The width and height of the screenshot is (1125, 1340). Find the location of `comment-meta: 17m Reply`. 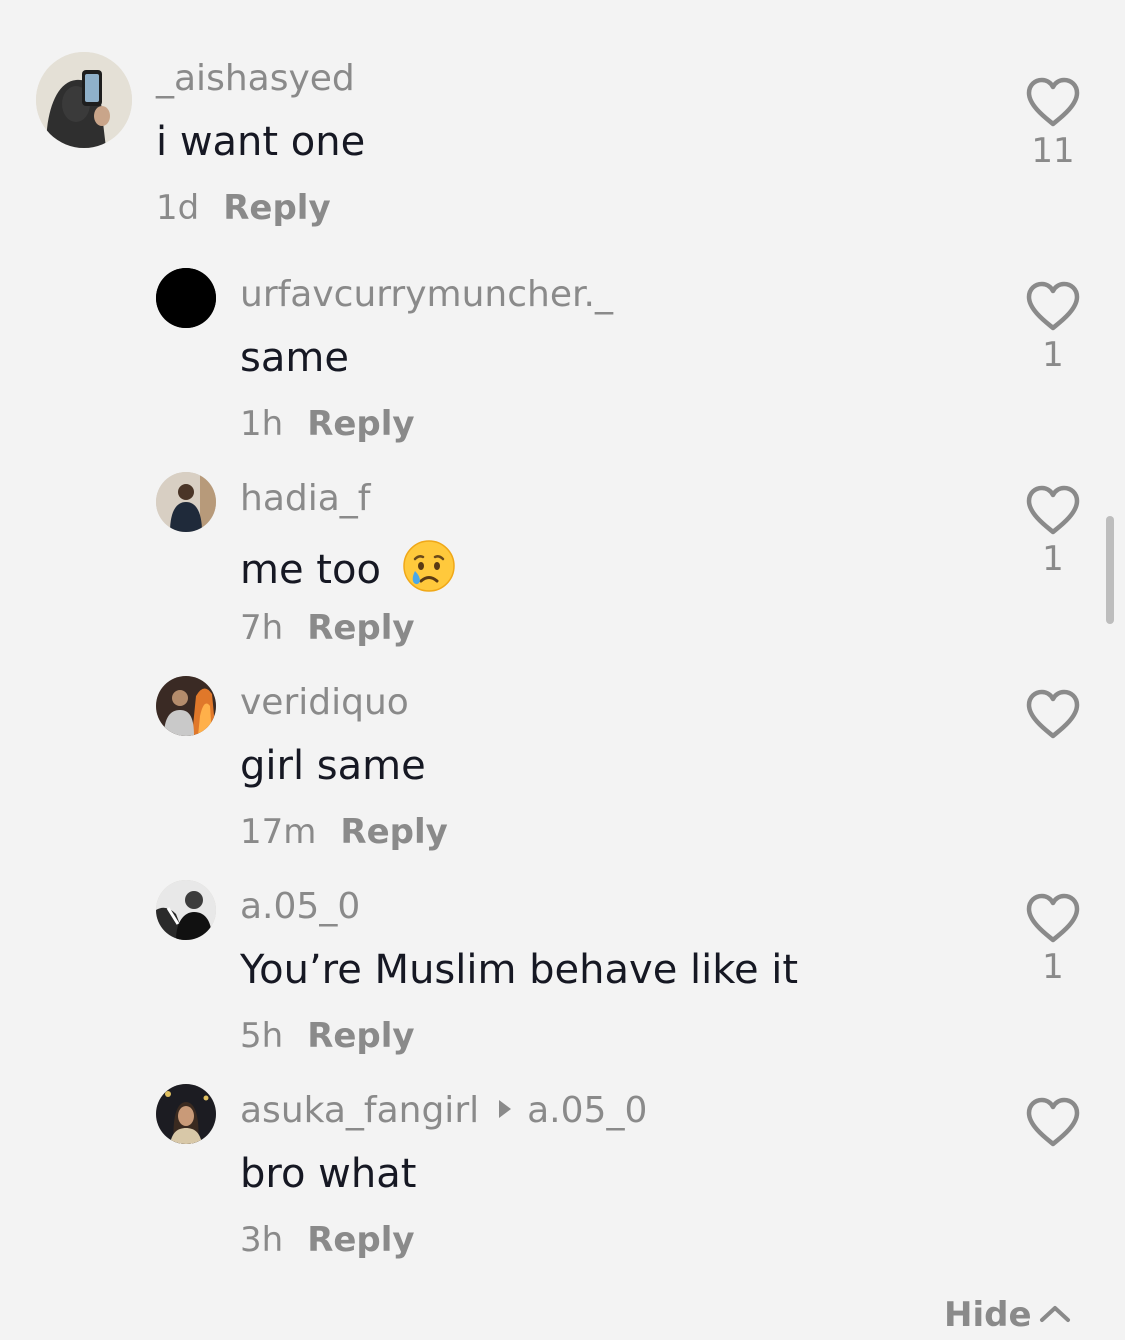

comment-meta: 17m Reply is located at coordinates (344, 832).